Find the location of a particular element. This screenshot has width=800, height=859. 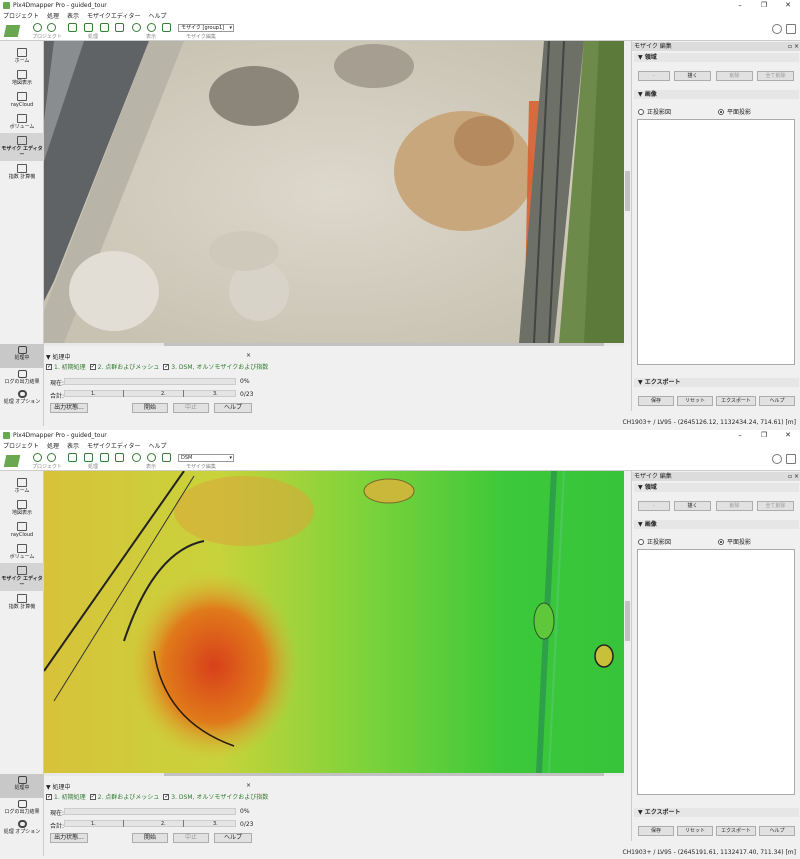

step3-checkbox: 3. DSM, オルソモザイクおよび指数 is located at coordinates (215, 796).